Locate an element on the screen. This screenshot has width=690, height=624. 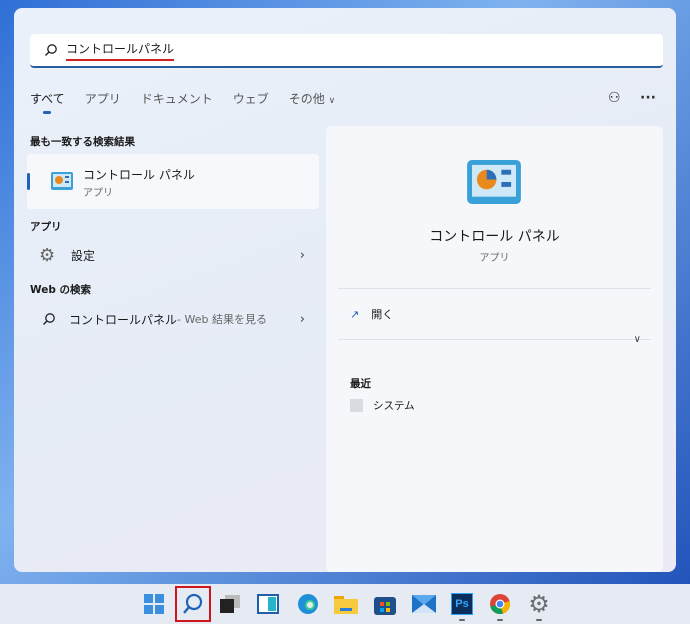
control-panel-large-icon is located at coordinates (494, 182).